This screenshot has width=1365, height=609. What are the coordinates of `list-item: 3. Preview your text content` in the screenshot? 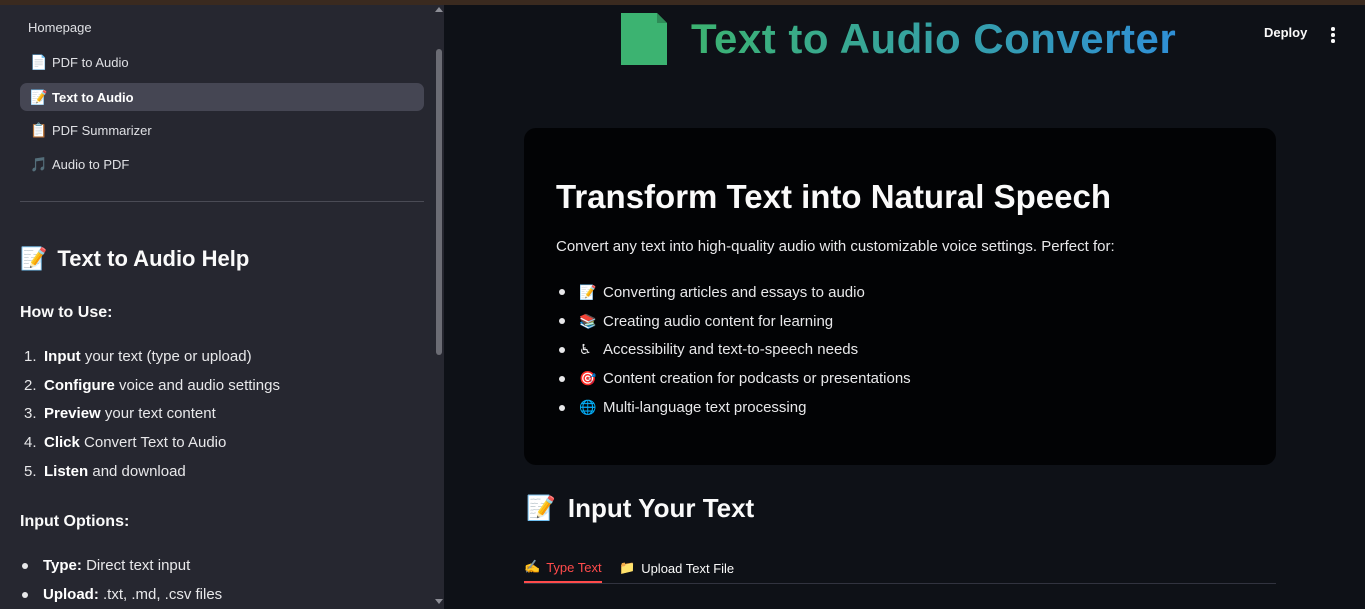 It's located at (120, 414).